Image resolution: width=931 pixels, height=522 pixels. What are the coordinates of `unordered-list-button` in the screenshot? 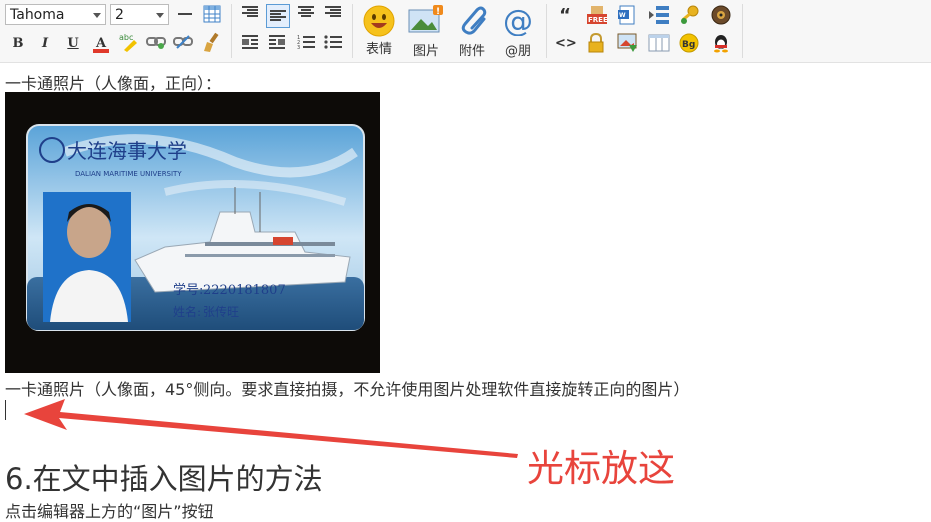 It's located at (333, 44).